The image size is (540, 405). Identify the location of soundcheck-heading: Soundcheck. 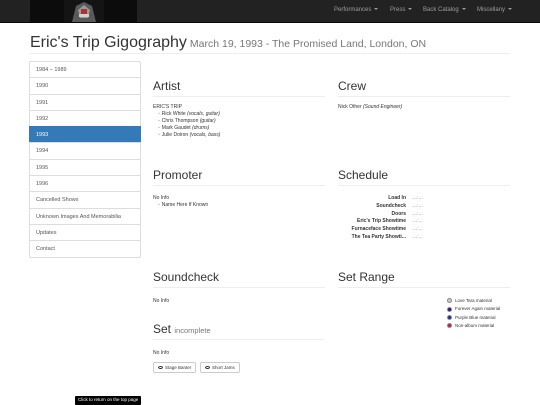
(239, 279).